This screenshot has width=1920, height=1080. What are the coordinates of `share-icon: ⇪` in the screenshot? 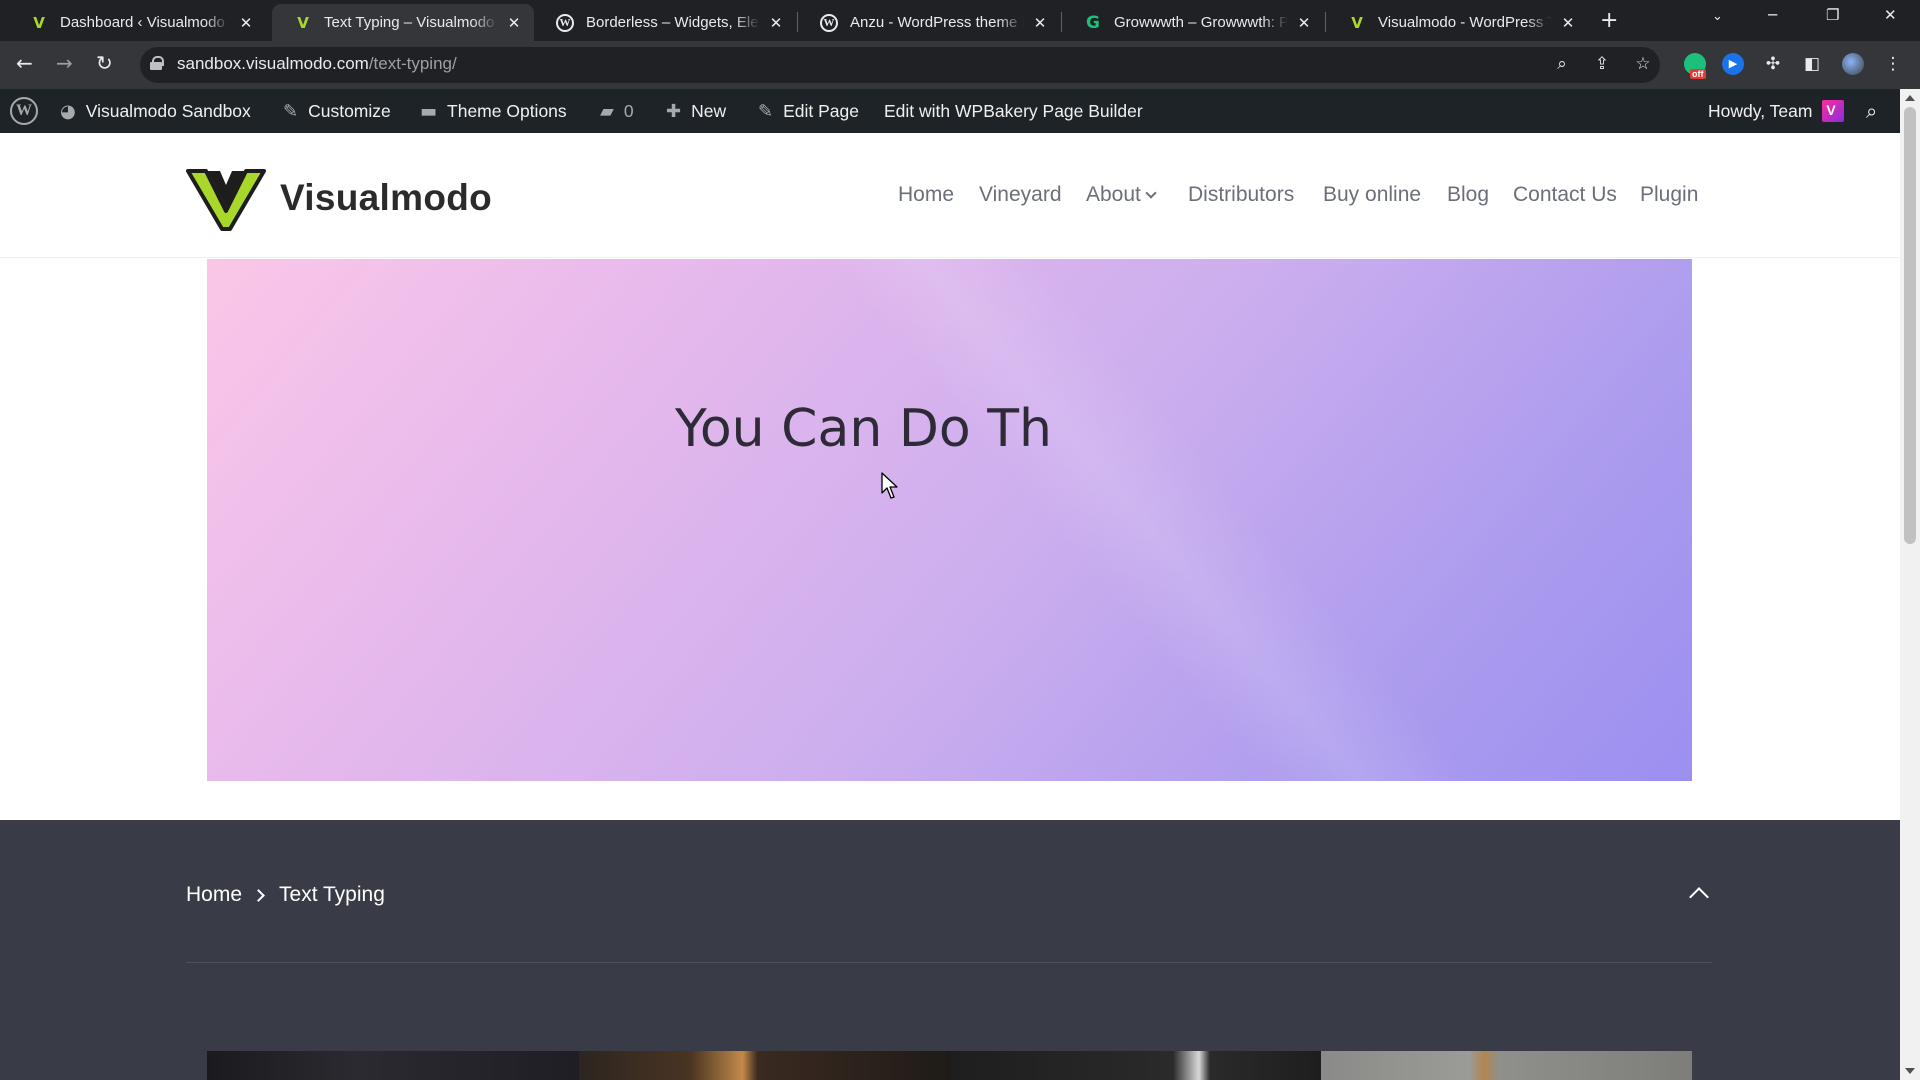 It's located at (1602, 64).